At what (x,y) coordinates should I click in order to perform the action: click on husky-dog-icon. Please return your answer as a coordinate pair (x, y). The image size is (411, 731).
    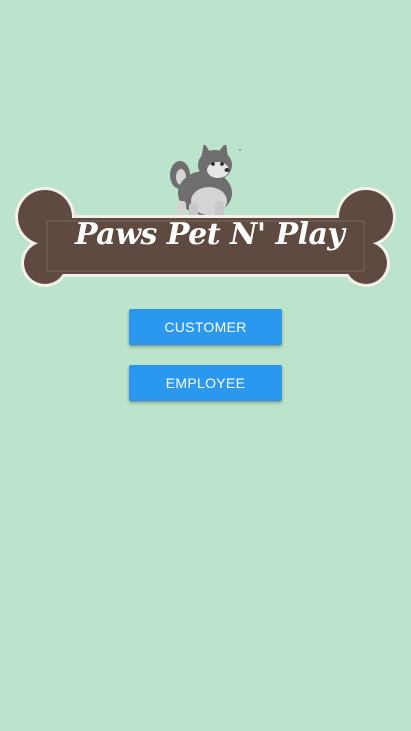
    Looking at the image, I should click on (205, 184).